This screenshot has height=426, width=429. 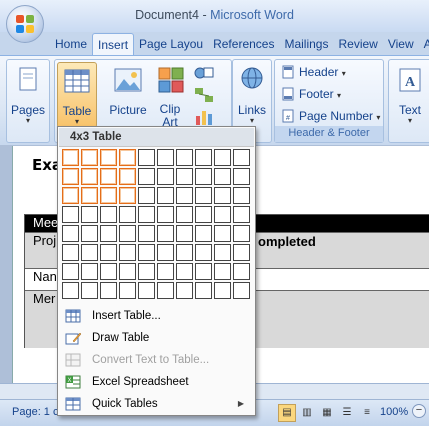 What do you see at coordinates (128, 93) in the screenshot?
I see `picture-button: Picture` at bounding box center [128, 93].